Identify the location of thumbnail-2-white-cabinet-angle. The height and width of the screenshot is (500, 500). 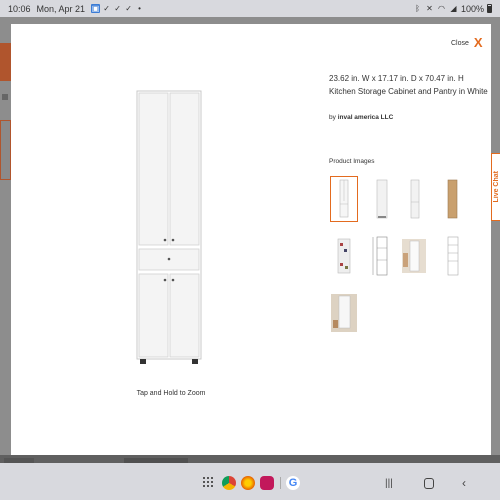
(382, 199).